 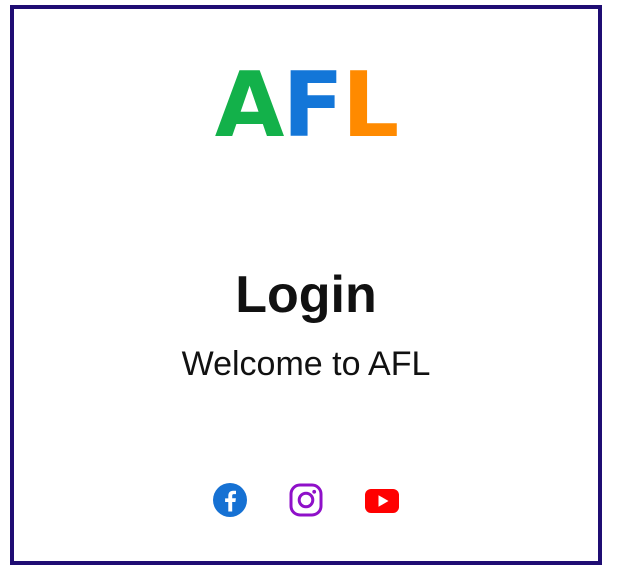 I want to click on afl-logo: AFL, so click(x=306, y=106).